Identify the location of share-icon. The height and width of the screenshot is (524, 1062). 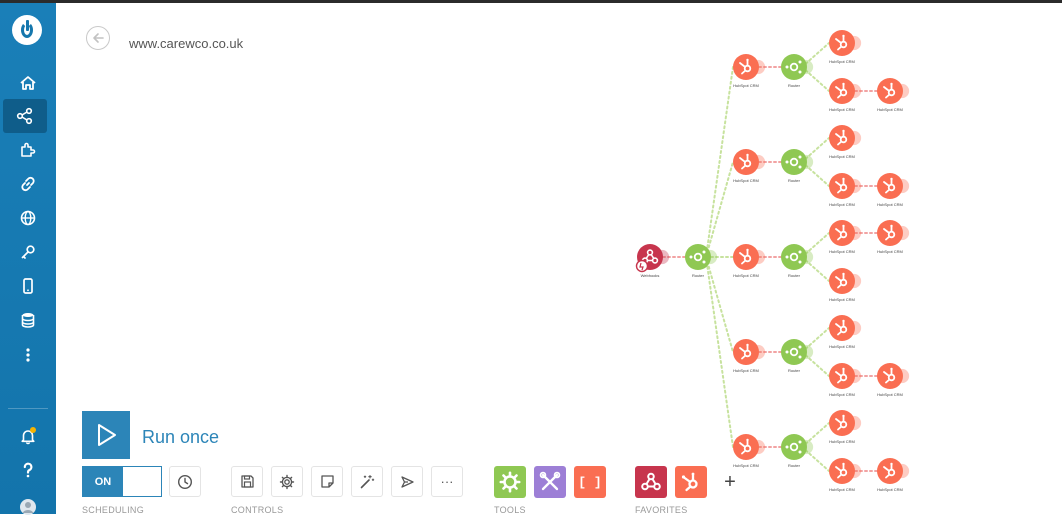
(24, 116).